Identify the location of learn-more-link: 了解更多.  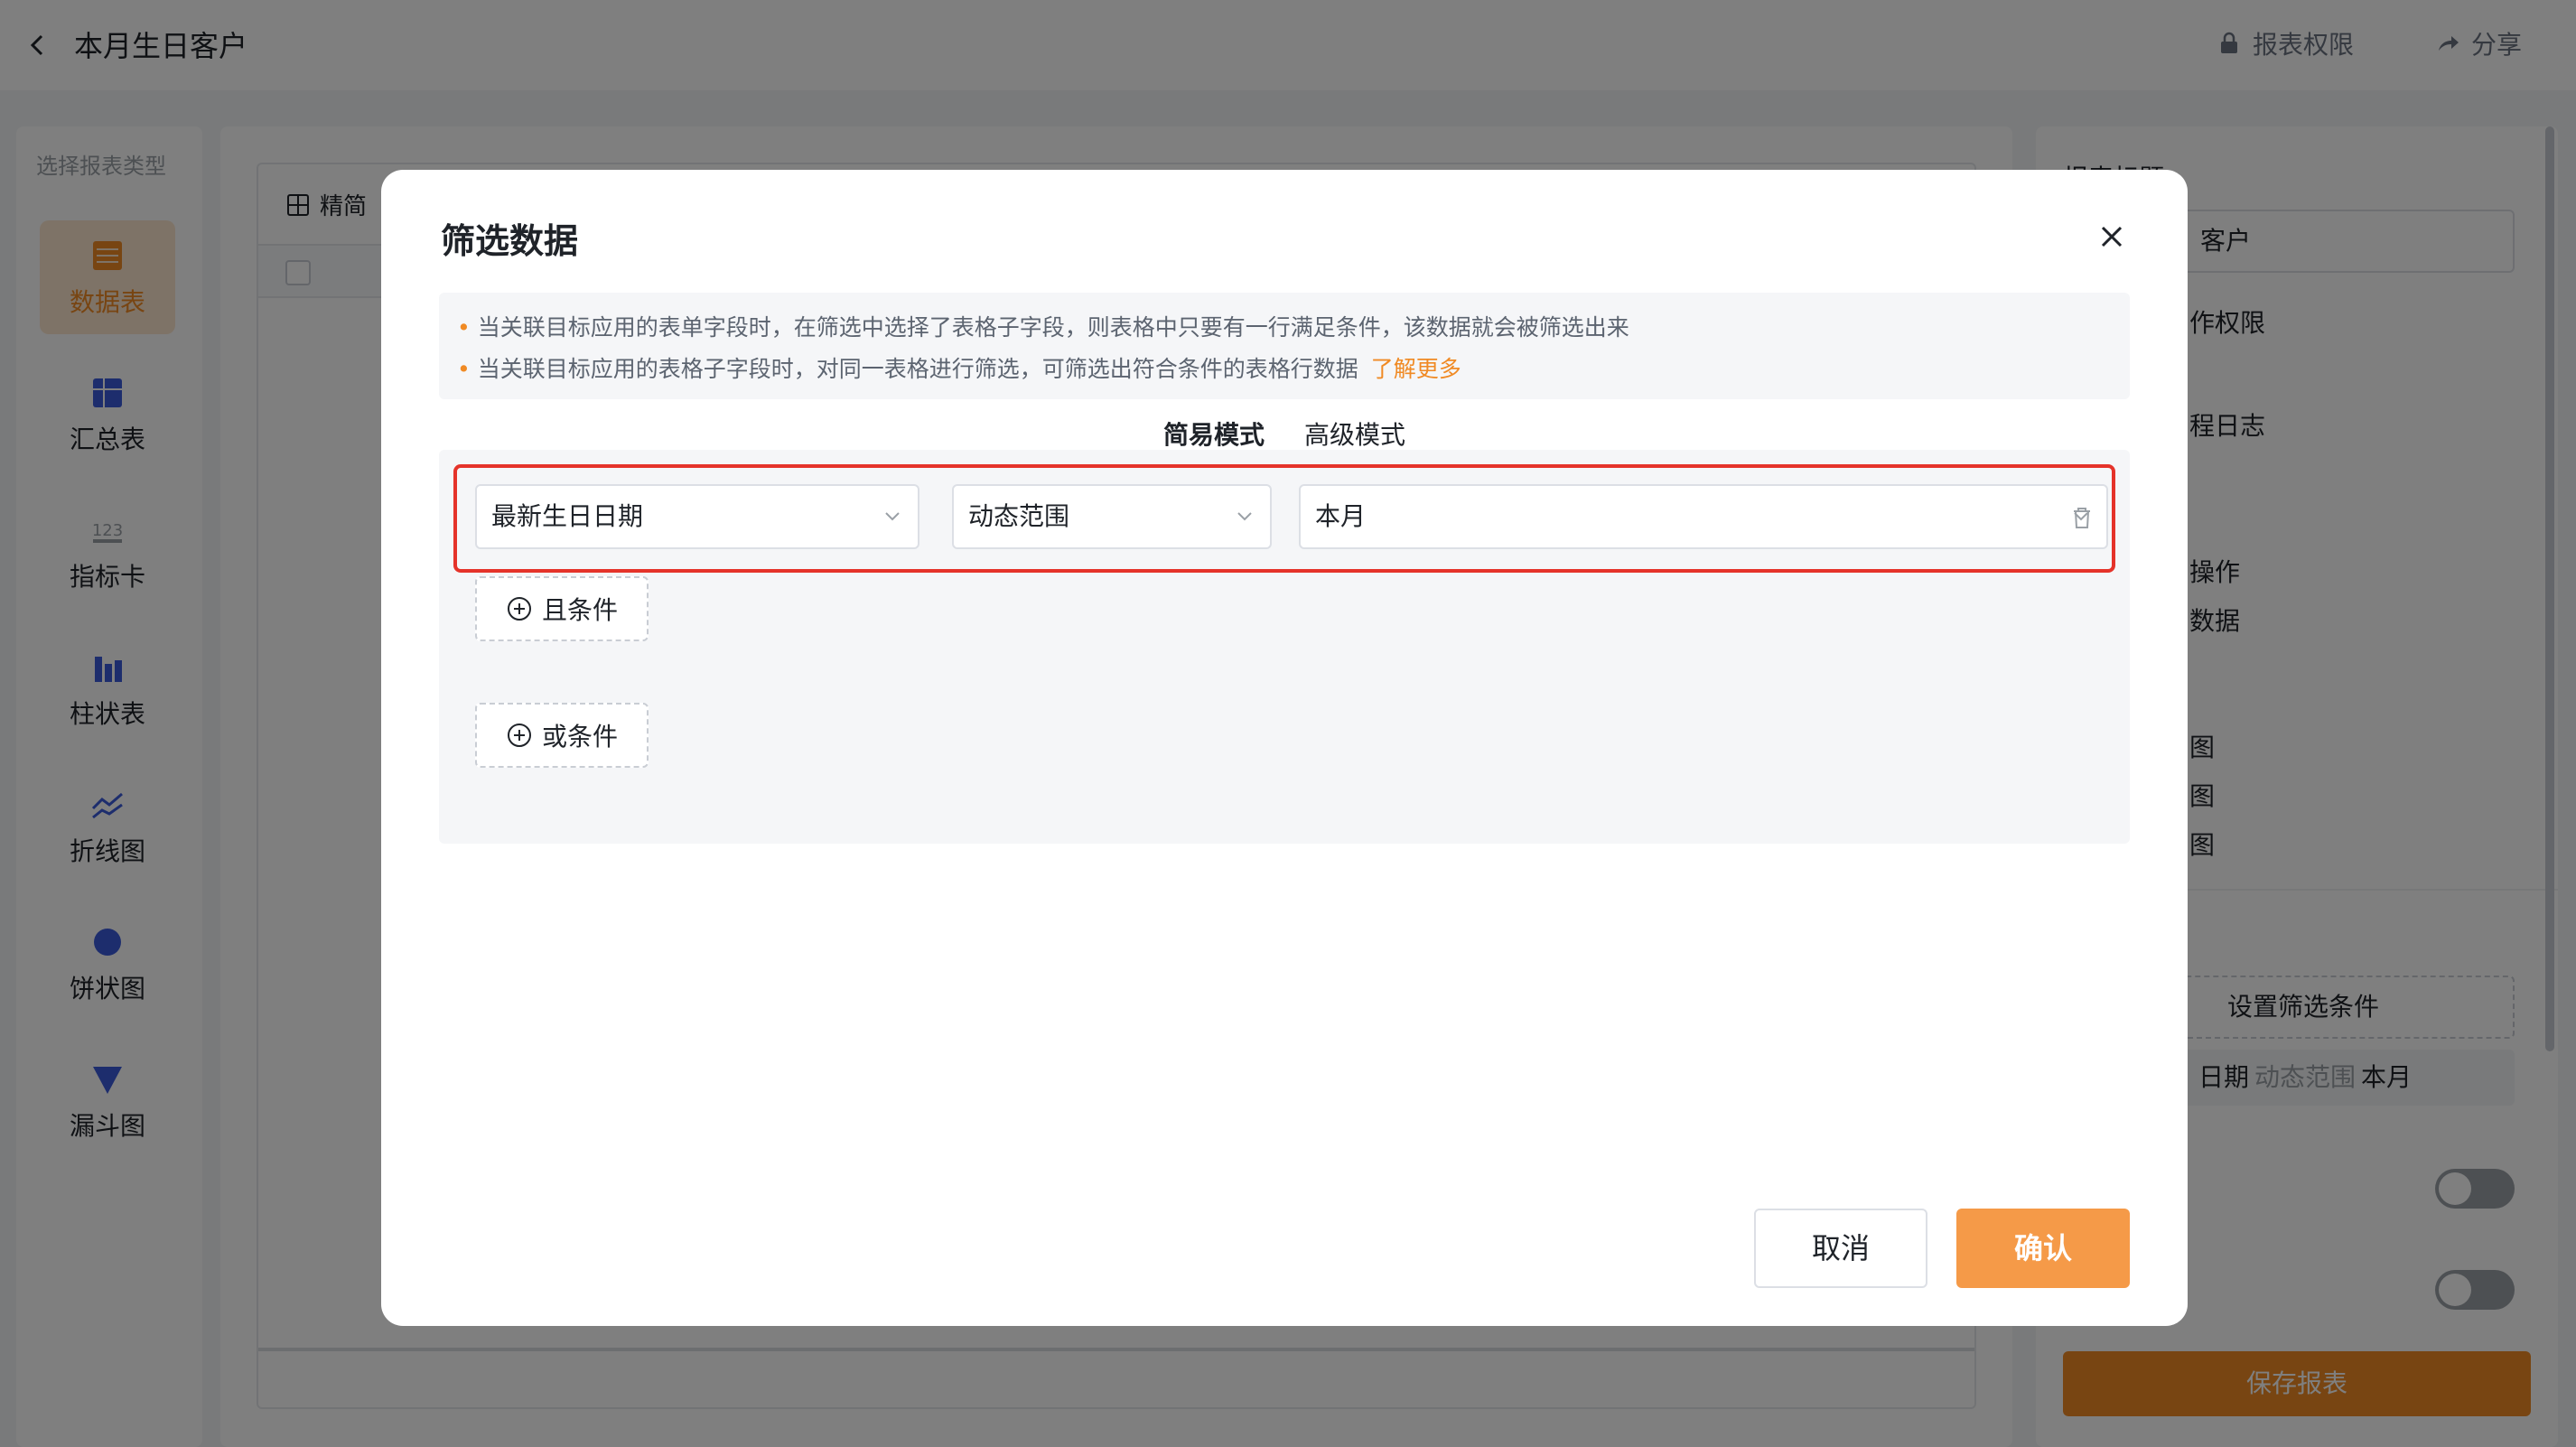
(1416, 369).